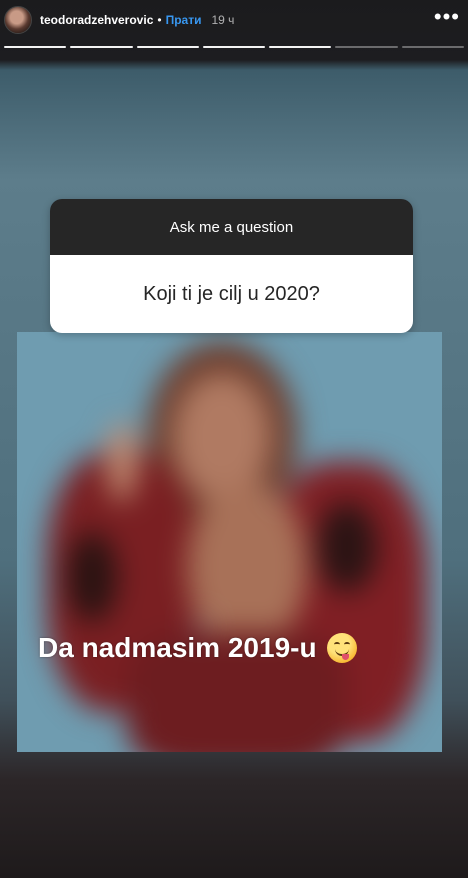 The height and width of the screenshot is (878, 468). I want to click on answer-text: Da nadmasim 2019-u, so click(177, 647).